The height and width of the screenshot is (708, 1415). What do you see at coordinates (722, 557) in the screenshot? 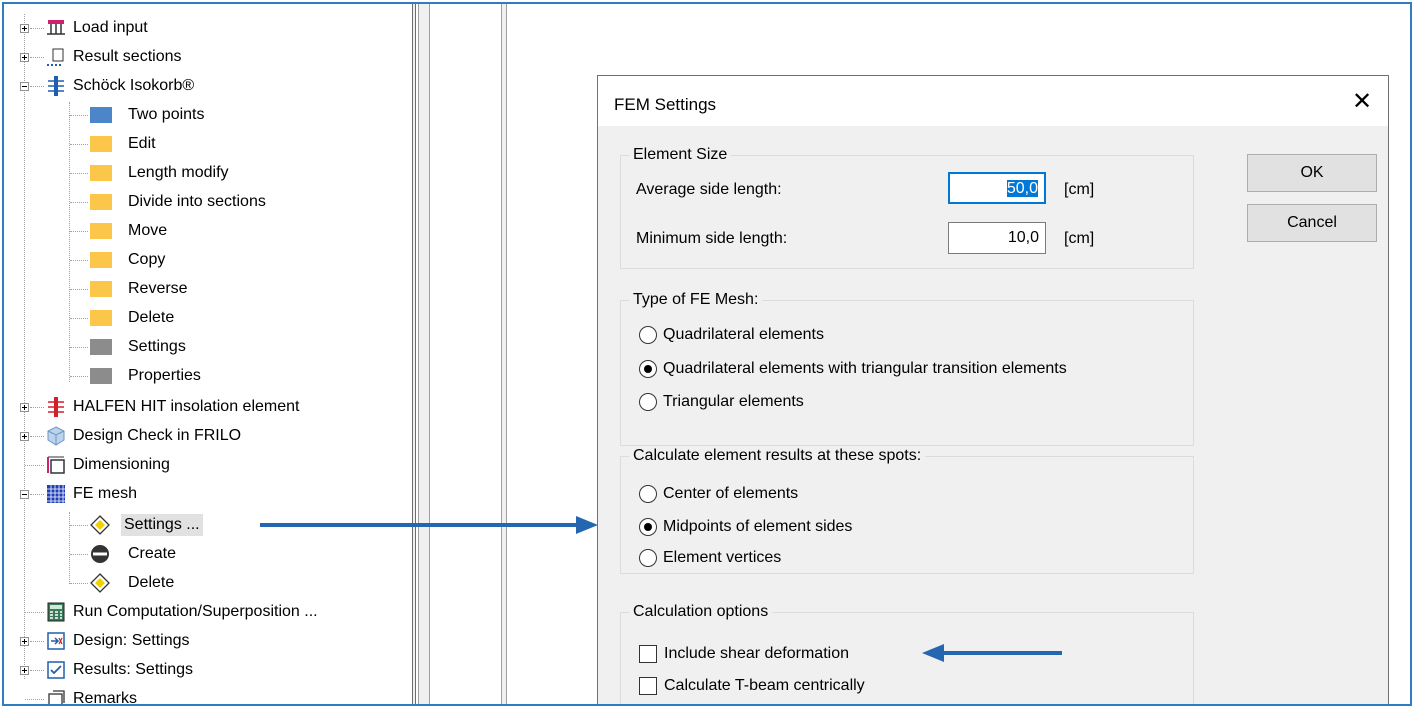
I see `radio-label: Element vertices` at bounding box center [722, 557].